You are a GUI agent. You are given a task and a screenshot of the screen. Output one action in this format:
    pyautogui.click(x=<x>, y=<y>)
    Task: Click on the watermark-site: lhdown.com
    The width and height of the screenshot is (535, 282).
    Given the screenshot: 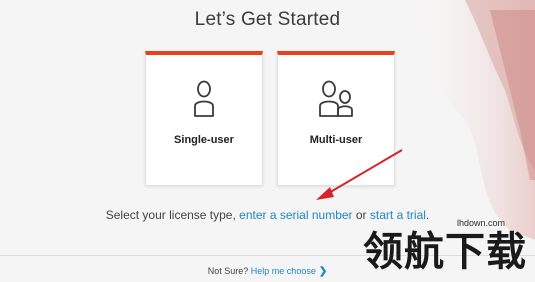 What is the action you would take?
    pyautogui.click(x=480, y=223)
    